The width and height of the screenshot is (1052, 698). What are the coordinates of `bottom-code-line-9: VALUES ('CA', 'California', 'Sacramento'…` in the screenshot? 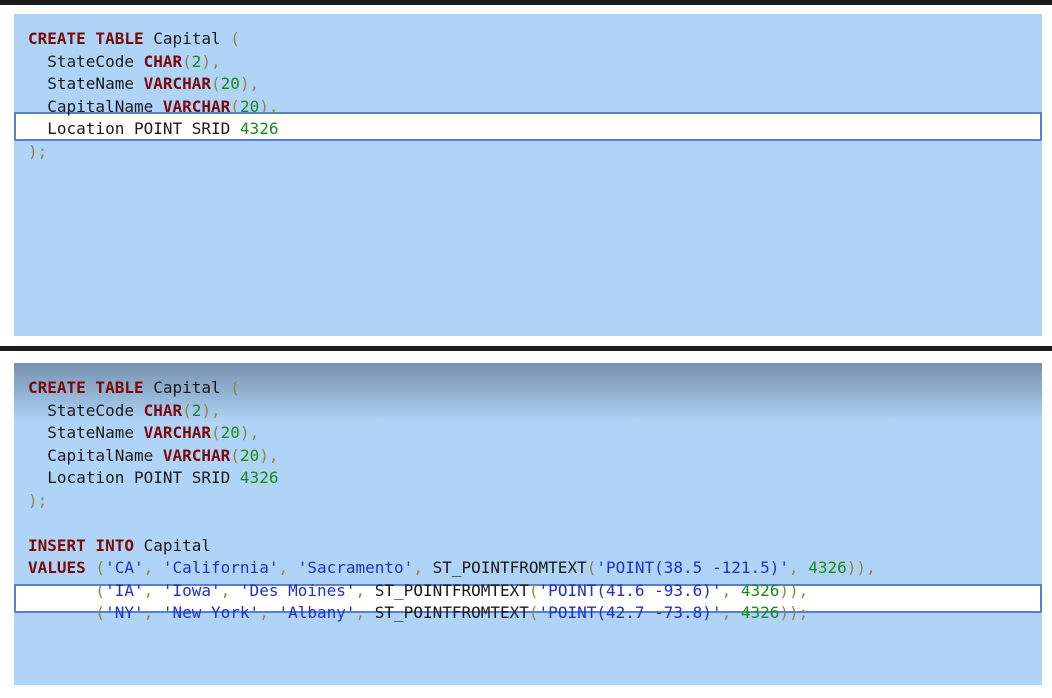 It's located at (452, 568).